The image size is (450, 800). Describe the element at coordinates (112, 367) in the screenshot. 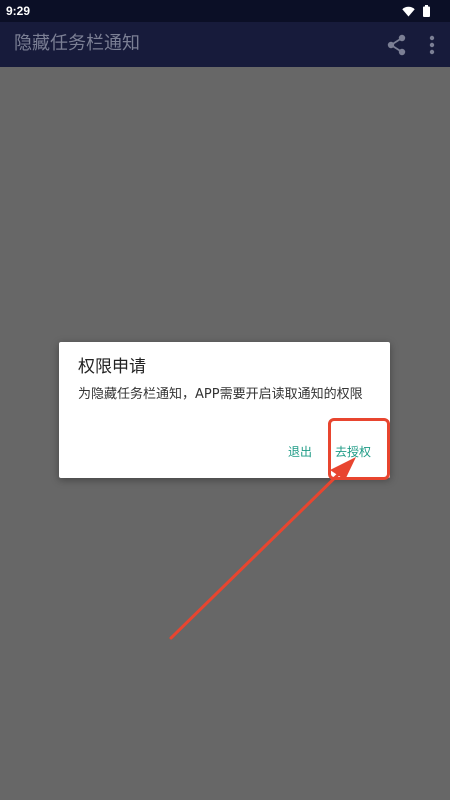

I see `dialog-title: 权限申请` at that location.